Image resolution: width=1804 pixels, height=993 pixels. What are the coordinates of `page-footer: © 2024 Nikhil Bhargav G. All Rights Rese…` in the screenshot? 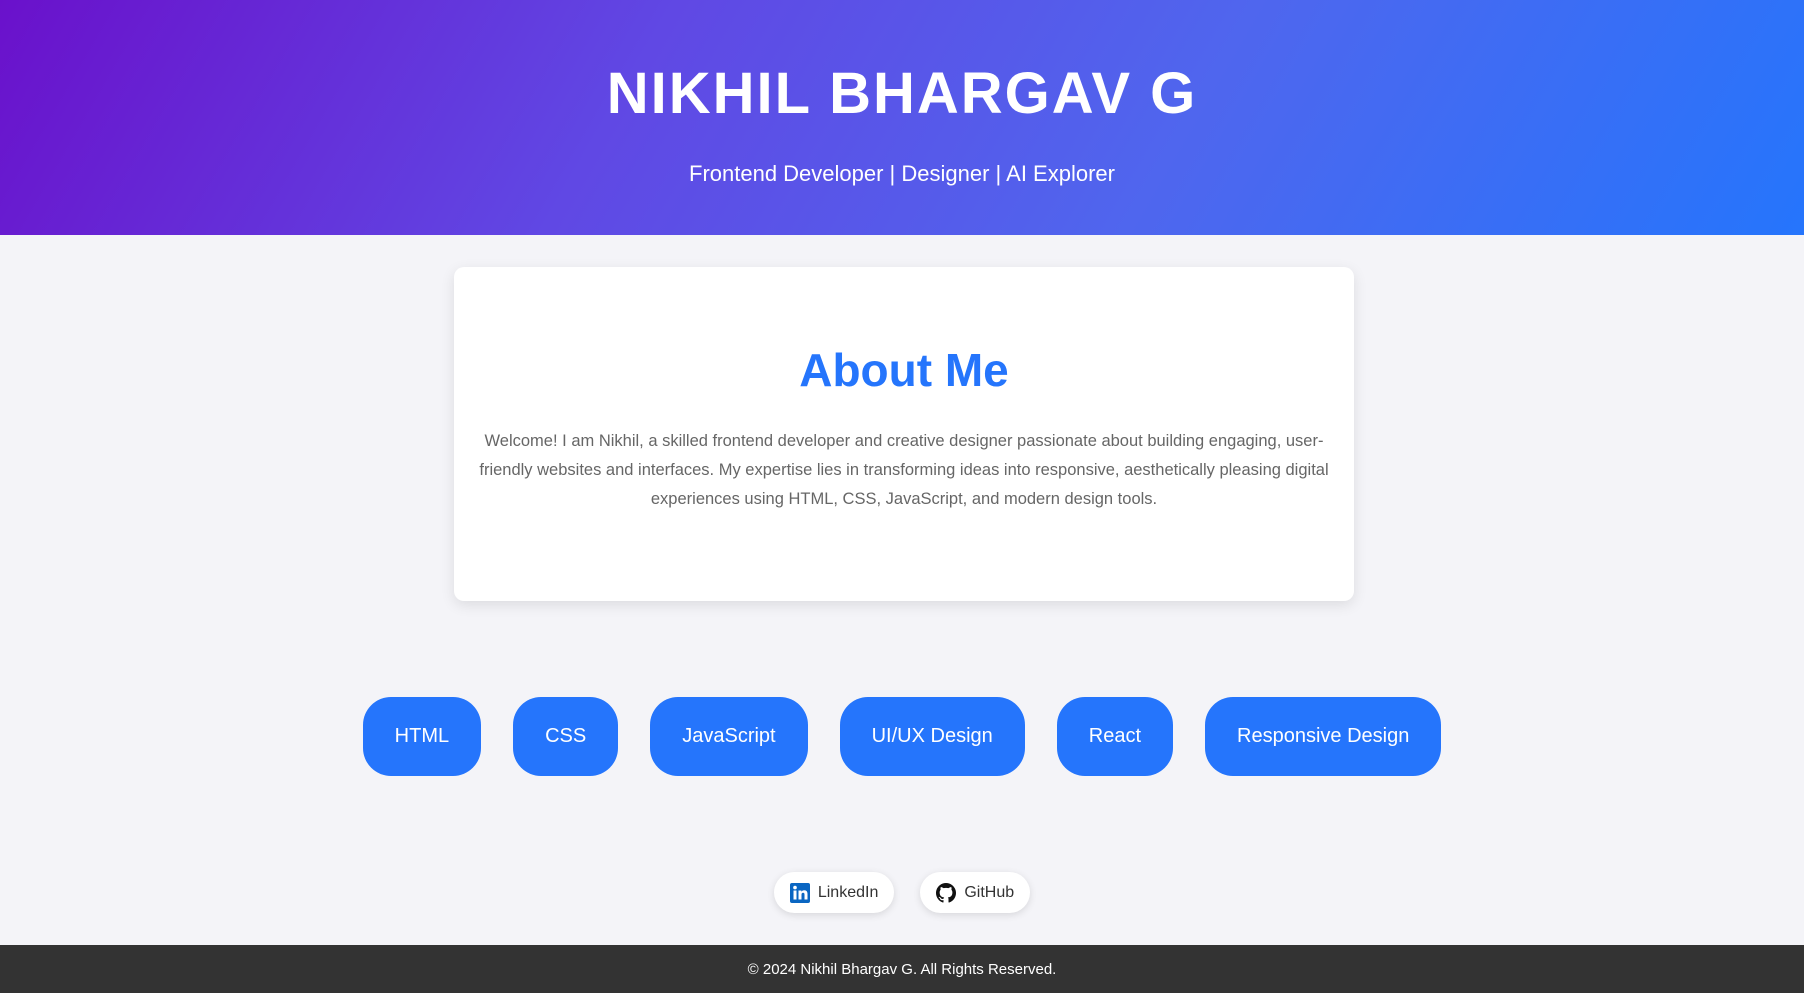 It's located at (902, 969).